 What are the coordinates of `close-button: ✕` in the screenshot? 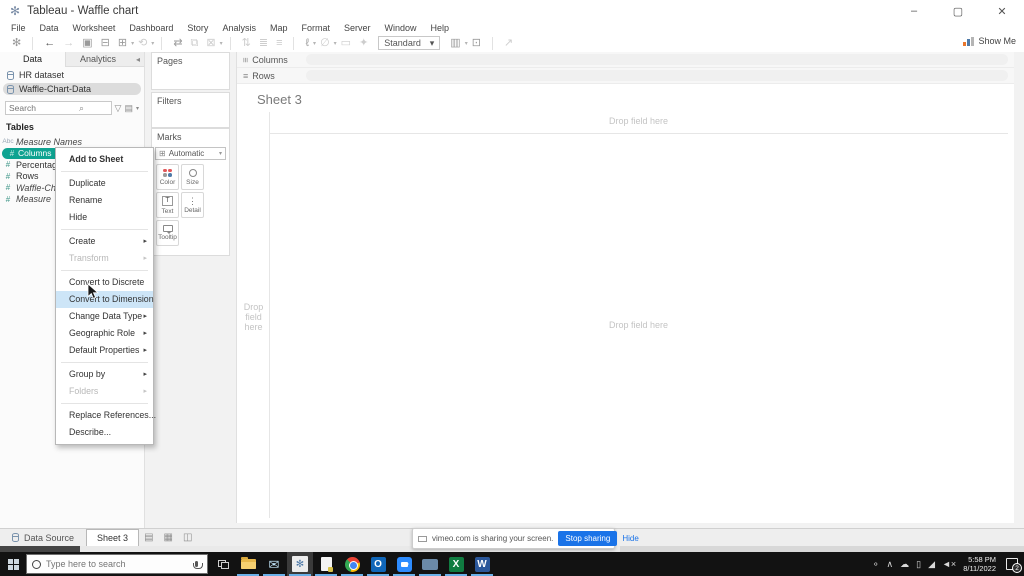 It's located at (1002, 11).